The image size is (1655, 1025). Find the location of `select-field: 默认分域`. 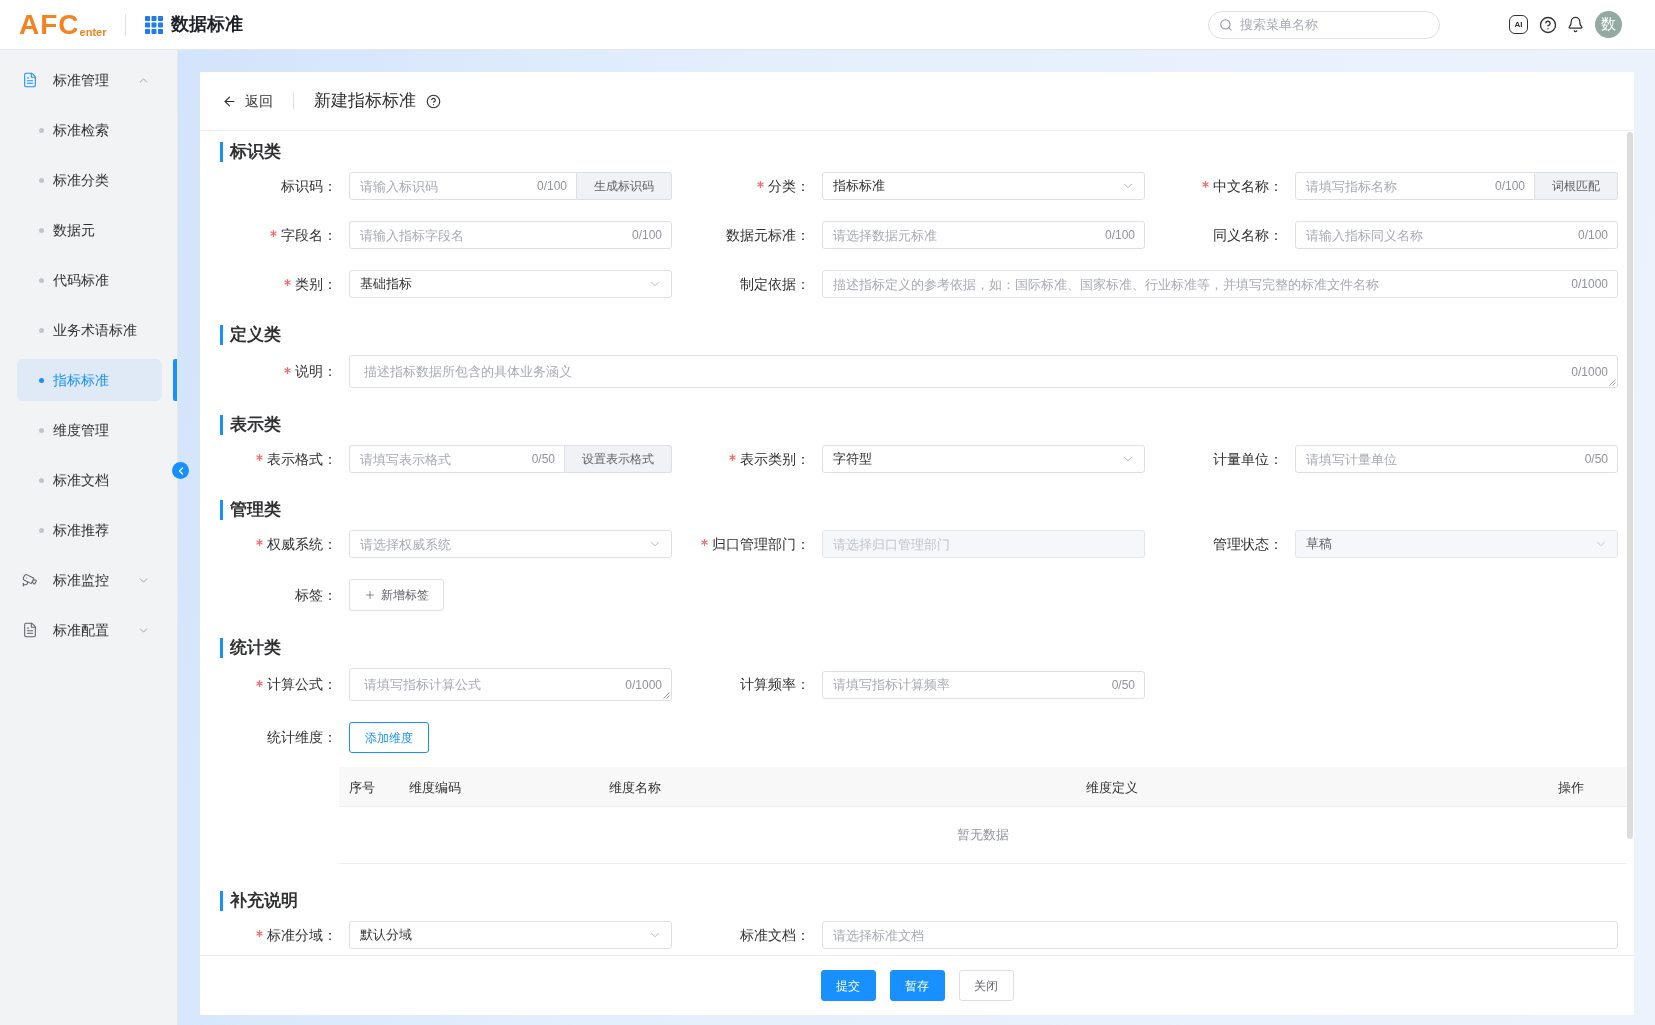

select-field: 默认分域 is located at coordinates (510, 935).